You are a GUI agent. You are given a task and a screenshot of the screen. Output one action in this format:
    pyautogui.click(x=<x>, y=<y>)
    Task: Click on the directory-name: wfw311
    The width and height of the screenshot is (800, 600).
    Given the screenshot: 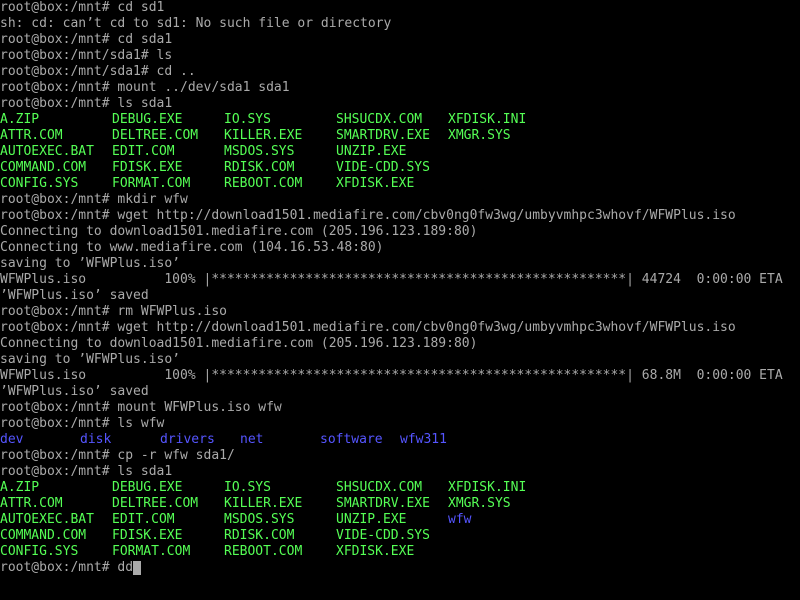 What is the action you would take?
    pyautogui.click(x=423, y=439)
    